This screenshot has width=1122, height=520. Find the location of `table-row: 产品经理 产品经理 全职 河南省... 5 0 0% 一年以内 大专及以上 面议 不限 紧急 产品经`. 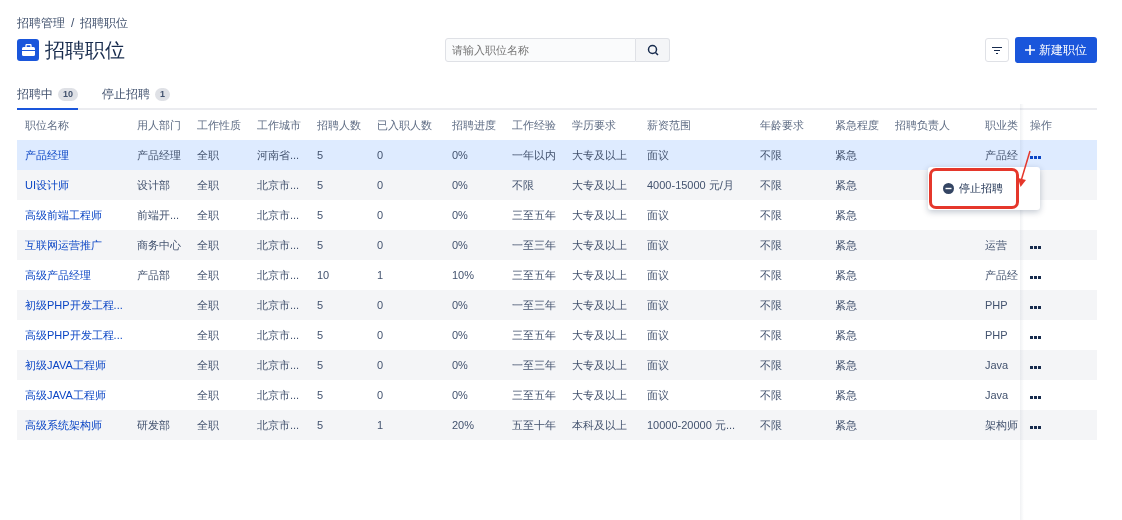

table-row: 产品经理 产品经理 全职 河南省... 5 0 0% 一年以内 大专及以上 面议 不限 紧急 产品经 is located at coordinates (557, 155).